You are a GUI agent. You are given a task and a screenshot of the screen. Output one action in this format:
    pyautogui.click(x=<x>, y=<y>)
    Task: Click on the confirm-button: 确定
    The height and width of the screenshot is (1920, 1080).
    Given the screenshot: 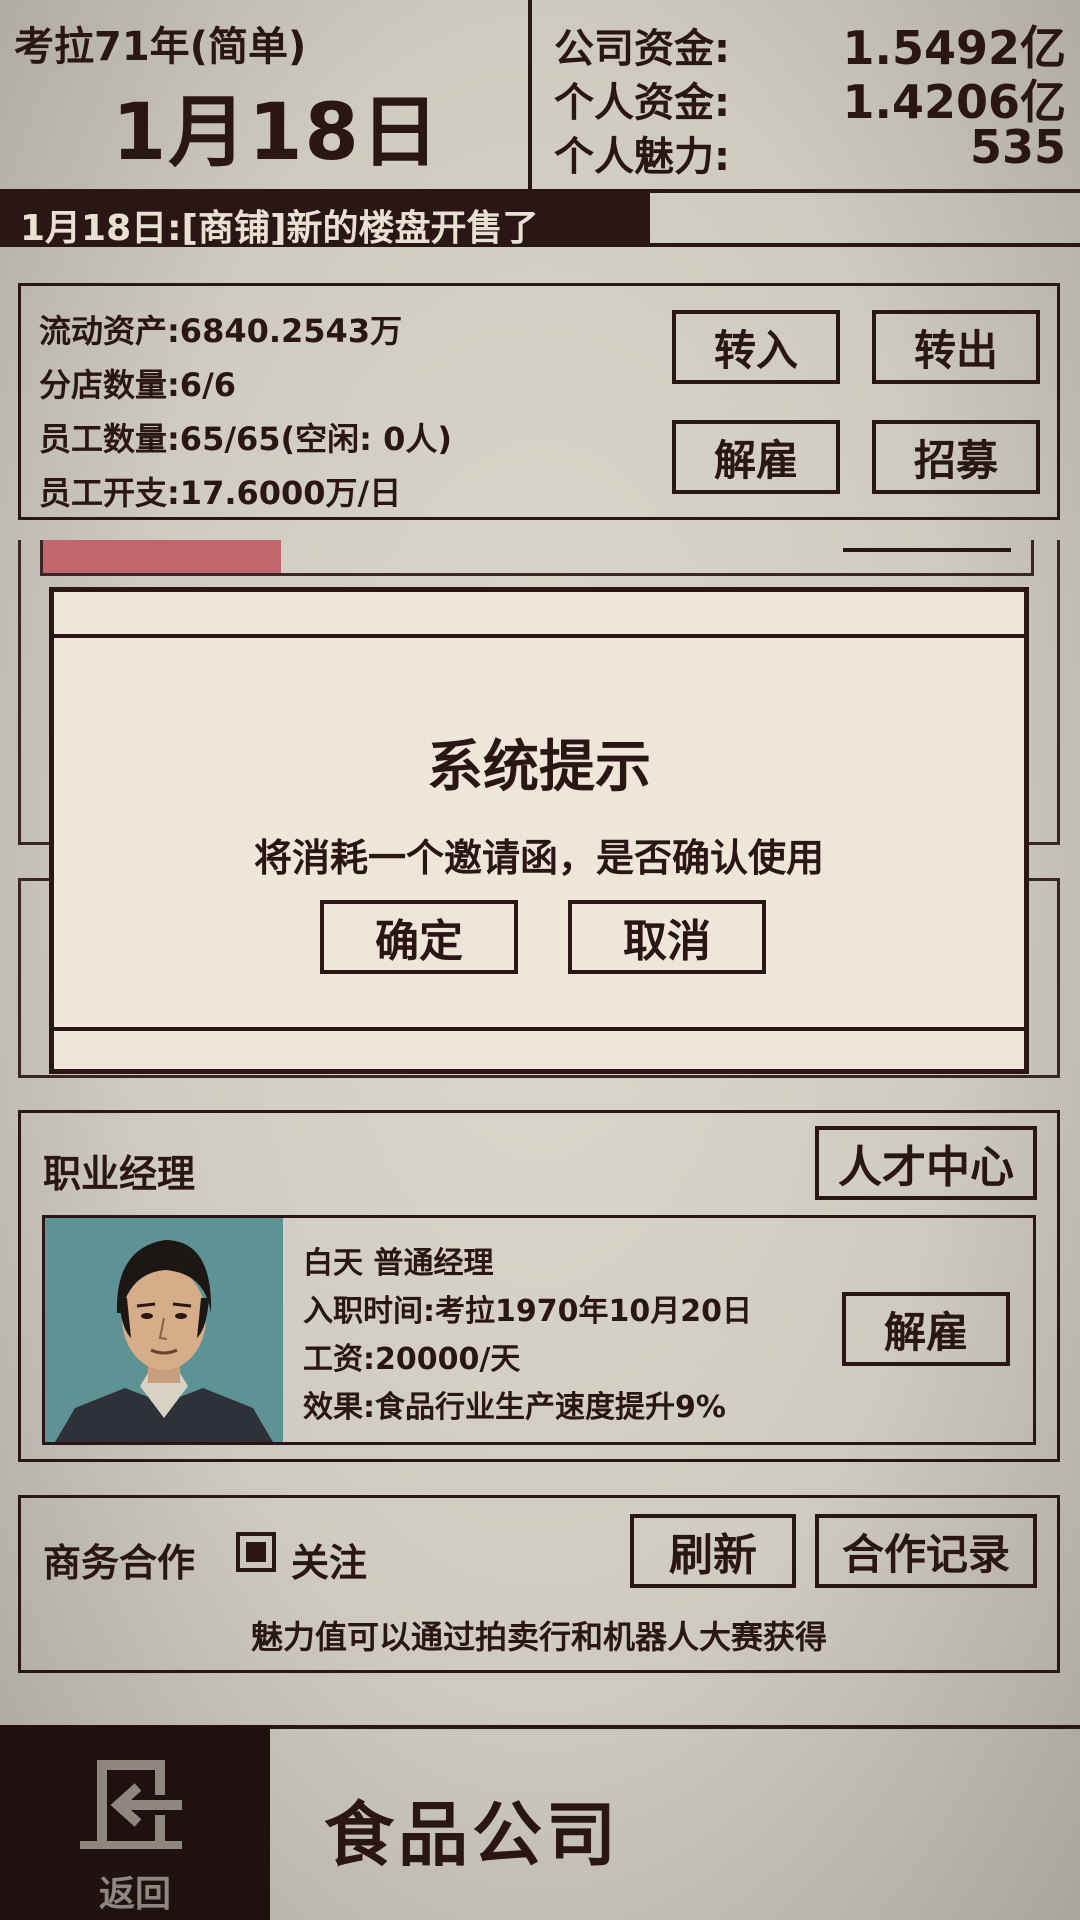 What is the action you would take?
    pyautogui.click(x=419, y=937)
    